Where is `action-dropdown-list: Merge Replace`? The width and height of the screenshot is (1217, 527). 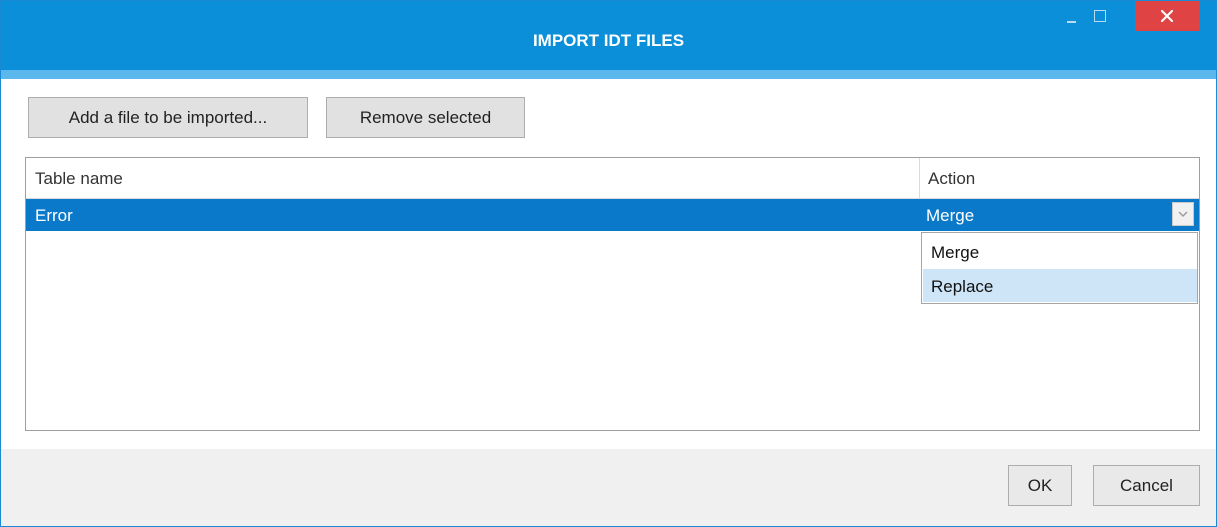 action-dropdown-list: Merge Replace is located at coordinates (1059, 268).